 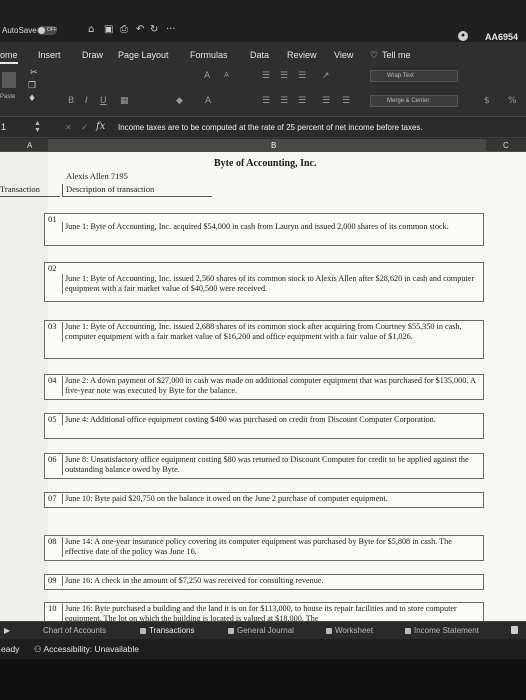 What do you see at coordinates (346, 101) in the screenshot?
I see `outdent-icon: ☰` at bounding box center [346, 101].